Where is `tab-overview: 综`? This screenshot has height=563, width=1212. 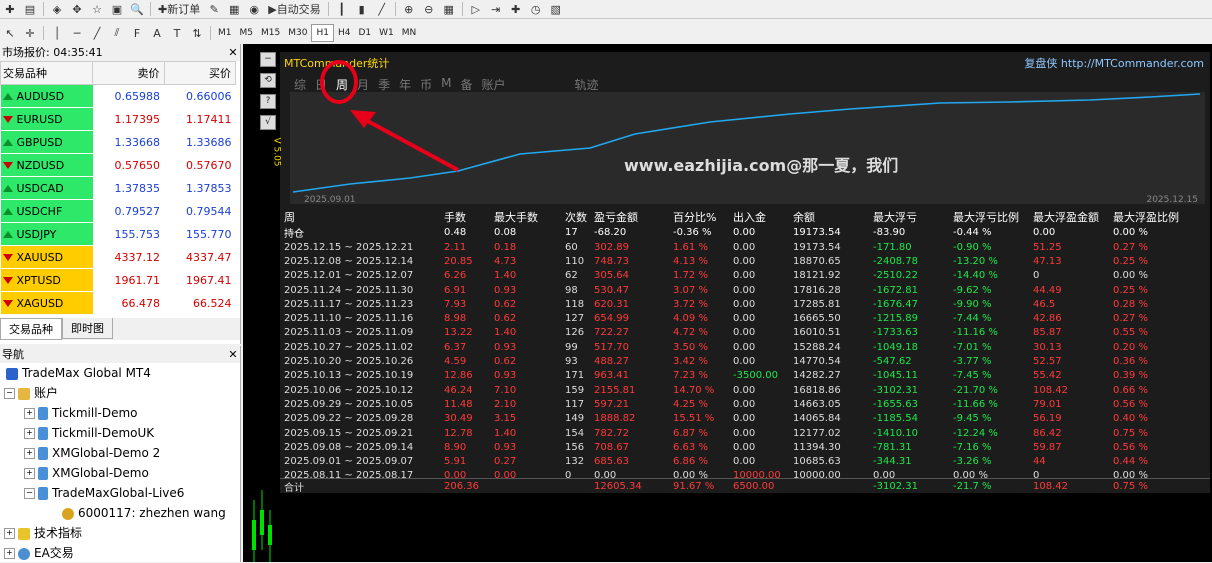
tab-overview: 综 is located at coordinates (300, 84).